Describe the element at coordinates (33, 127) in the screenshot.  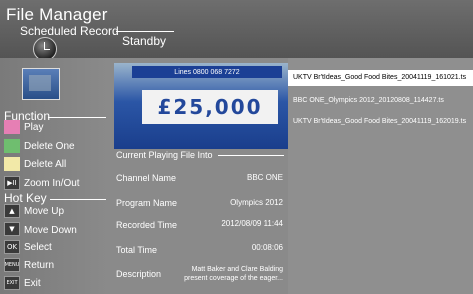
I see `play-function: Play` at that location.